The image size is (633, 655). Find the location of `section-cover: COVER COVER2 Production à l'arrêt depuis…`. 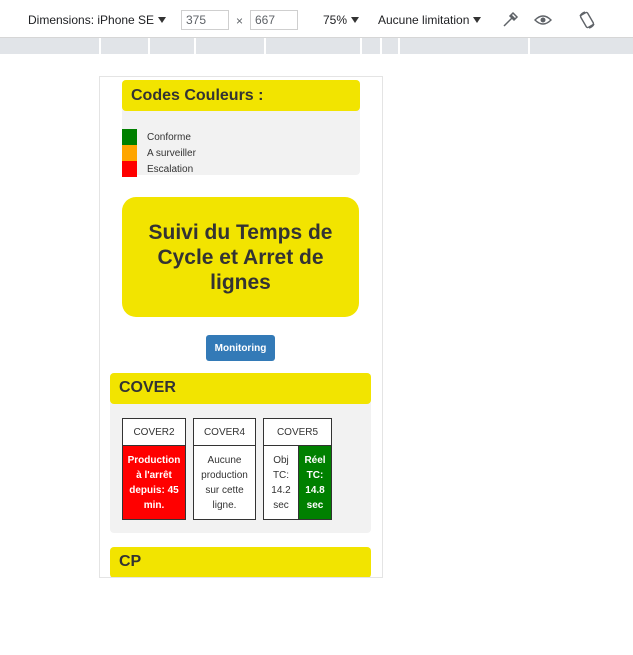

section-cover: COVER COVER2 Production à l'arrêt depuis… is located at coordinates (240, 453).